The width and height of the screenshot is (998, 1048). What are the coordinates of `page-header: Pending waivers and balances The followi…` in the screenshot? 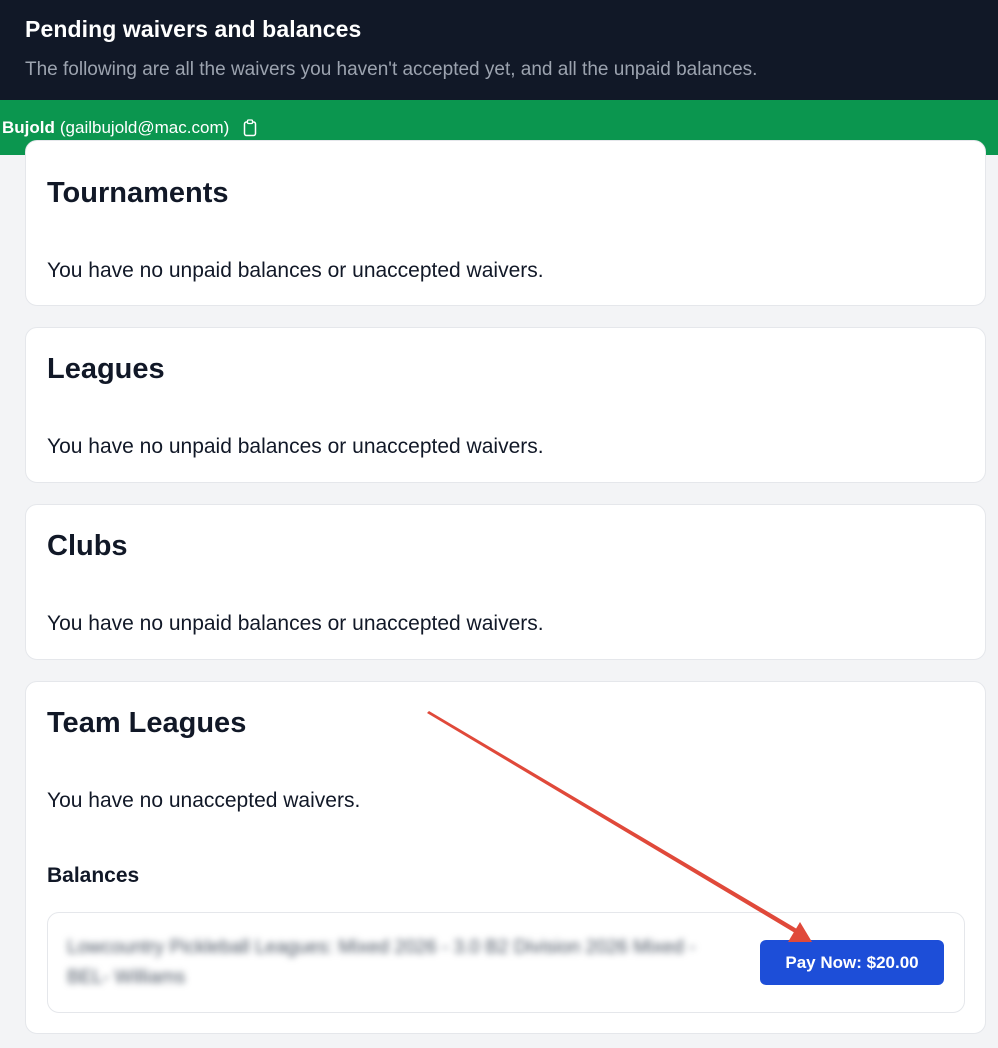 It's located at (499, 50).